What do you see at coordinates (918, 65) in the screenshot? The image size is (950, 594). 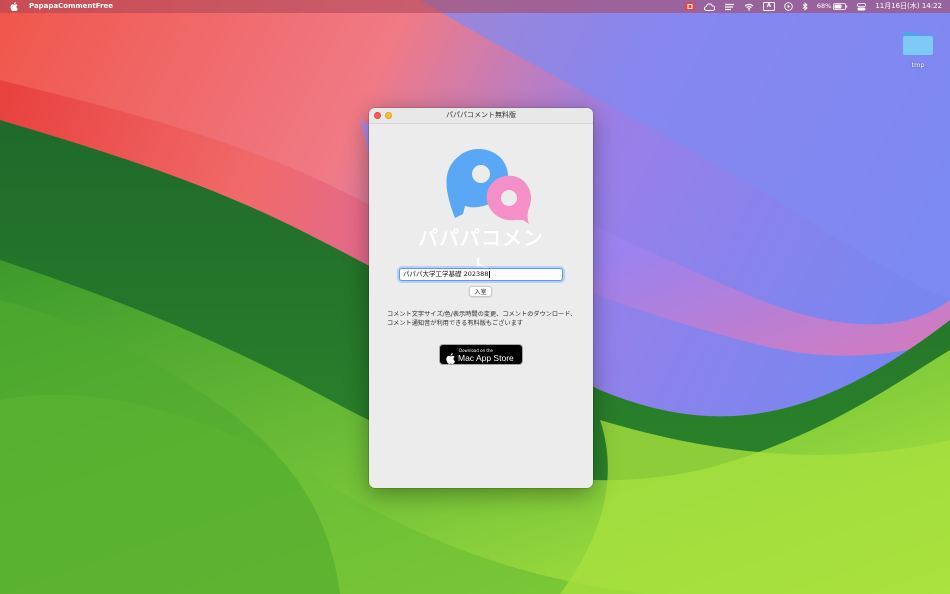 I see `folder-label: tmp` at bounding box center [918, 65].